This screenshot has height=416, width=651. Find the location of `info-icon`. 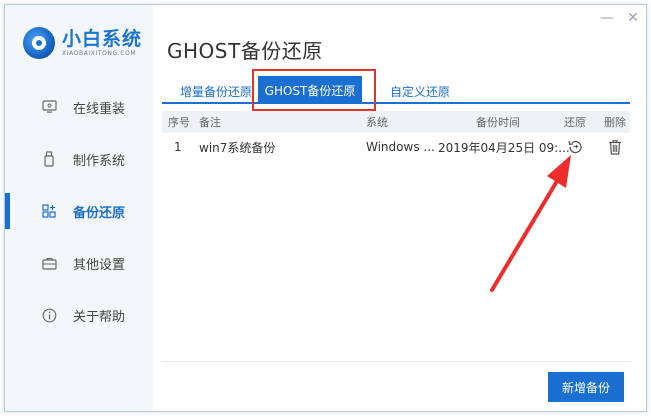

info-icon is located at coordinates (49, 315).